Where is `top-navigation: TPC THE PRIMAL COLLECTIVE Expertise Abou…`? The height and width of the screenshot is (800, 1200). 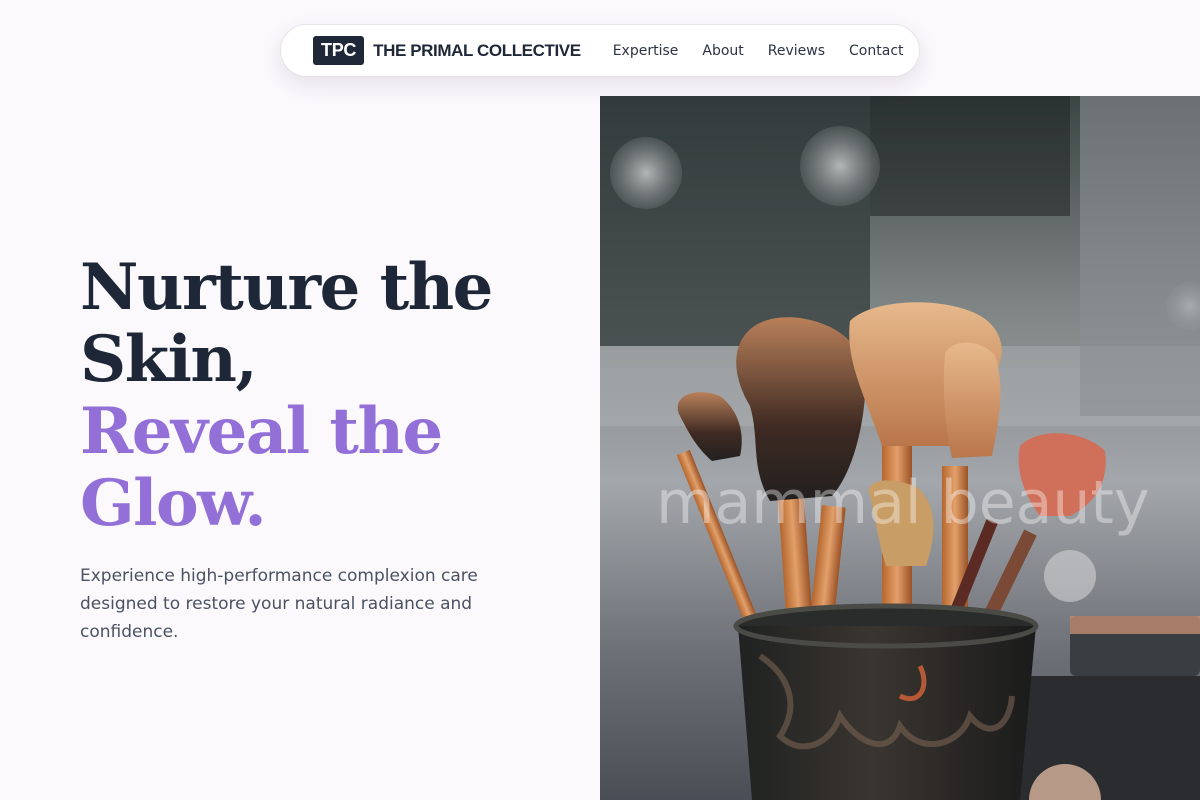 top-navigation: TPC THE PRIMAL COLLECTIVE Expertise Abou… is located at coordinates (600, 50).